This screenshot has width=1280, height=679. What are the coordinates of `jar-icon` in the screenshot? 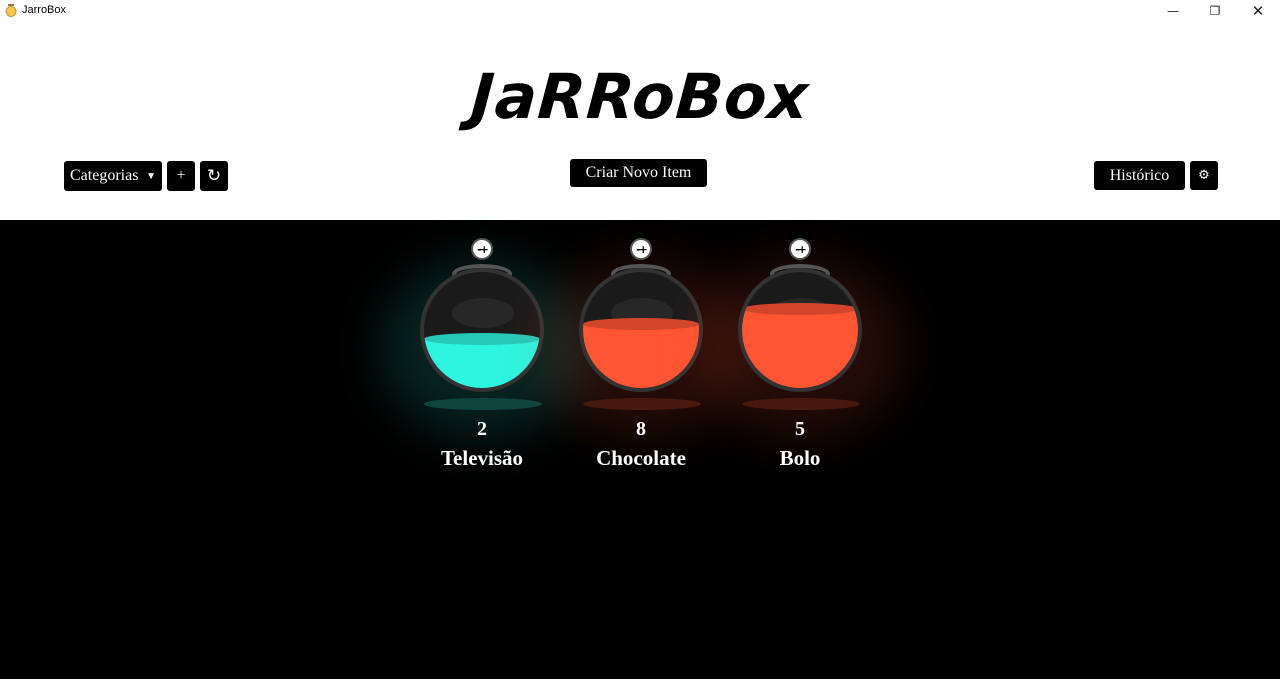 It's located at (11, 10).